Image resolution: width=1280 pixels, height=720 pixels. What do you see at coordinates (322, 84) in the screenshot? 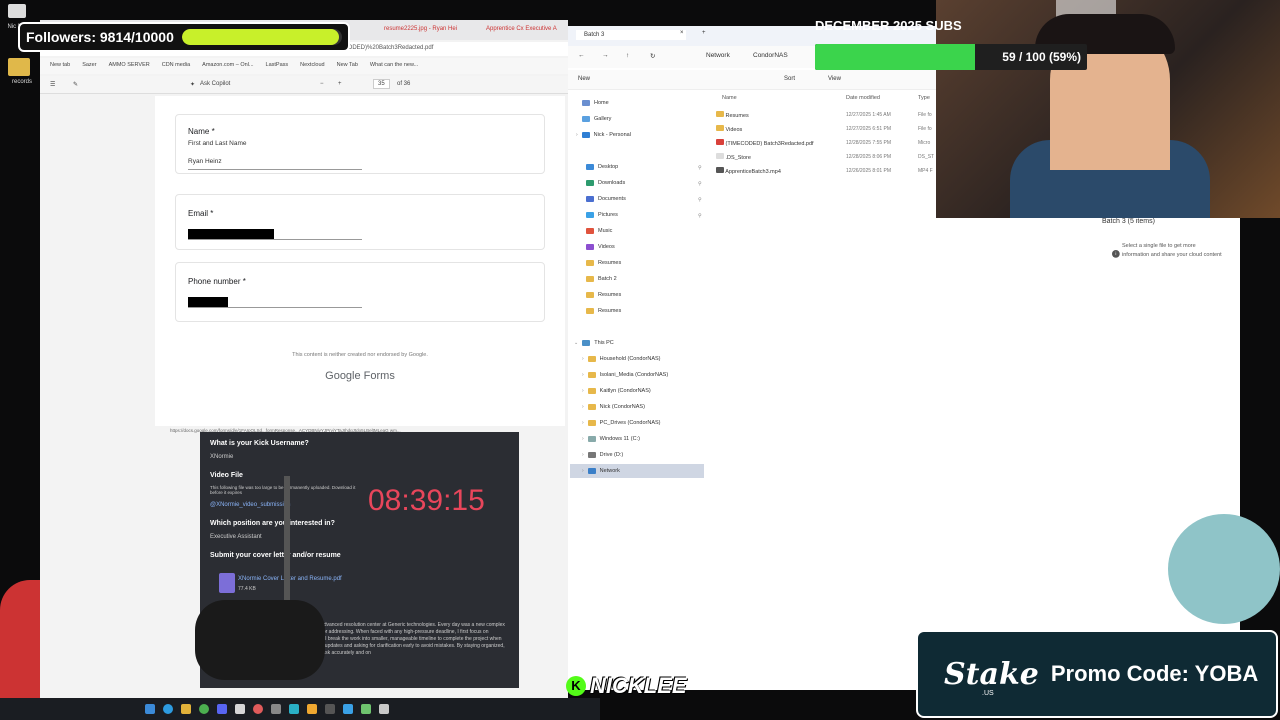
I see `zoom-out-icon: −` at bounding box center [322, 84].